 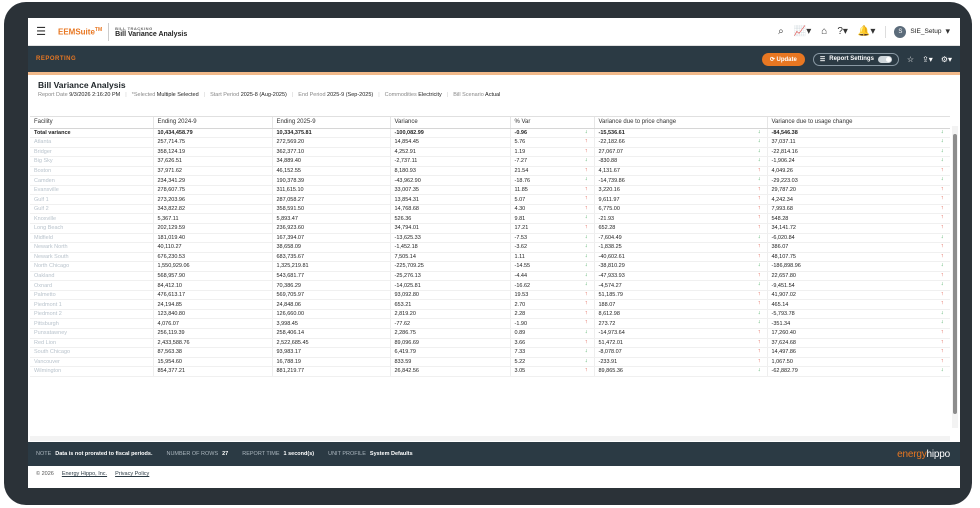 What do you see at coordinates (681, 343) in the screenshot?
I see `price-variance-cell: 51,472.01 ↑` at bounding box center [681, 343].